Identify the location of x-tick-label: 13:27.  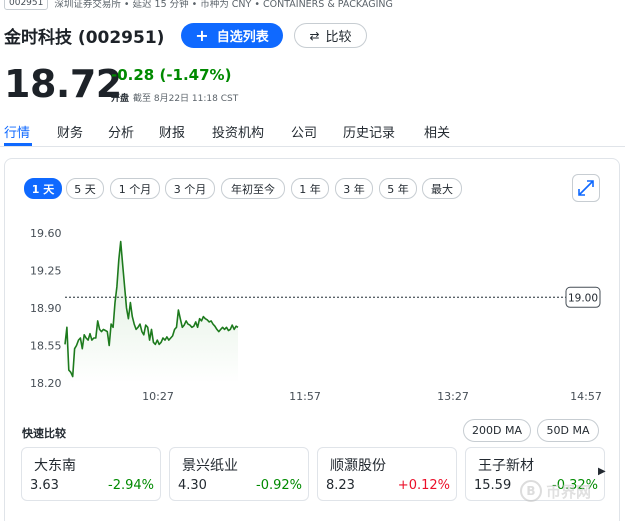
(453, 396).